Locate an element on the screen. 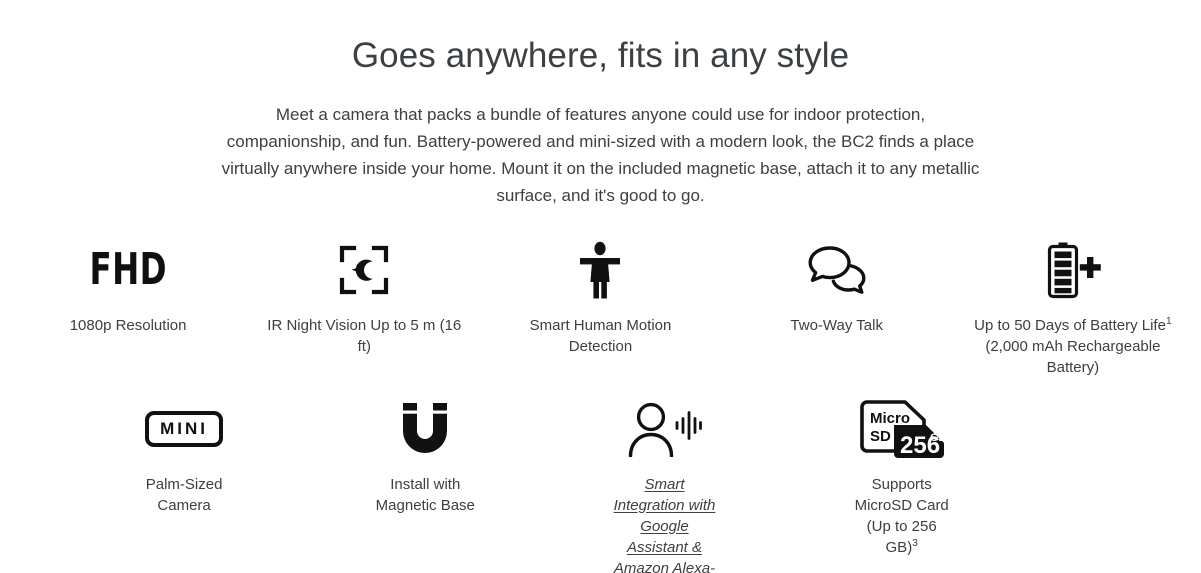  night-vision-icon-box is located at coordinates (364, 270).